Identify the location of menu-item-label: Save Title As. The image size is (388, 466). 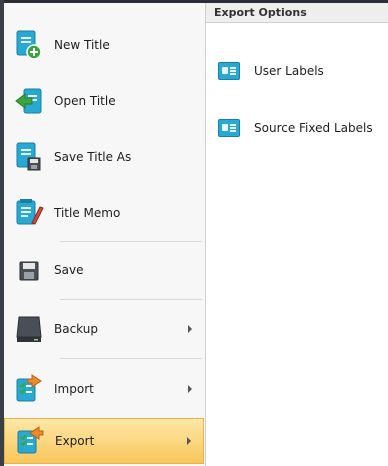
(93, 157).